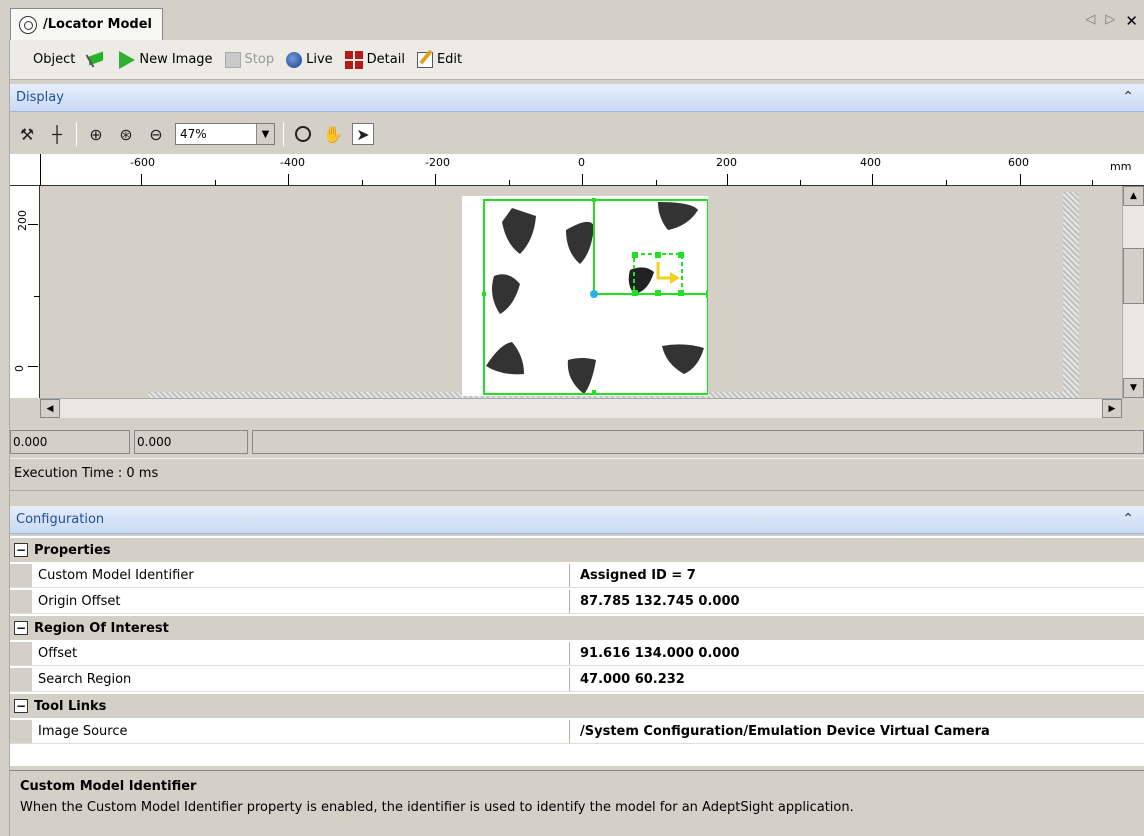 The width and height of the screenshot is (1144, 836). Describe the element at coordinates (577, 520) in the screenshot. I see `configuration-section-header: Configuration ⌃` at that location.